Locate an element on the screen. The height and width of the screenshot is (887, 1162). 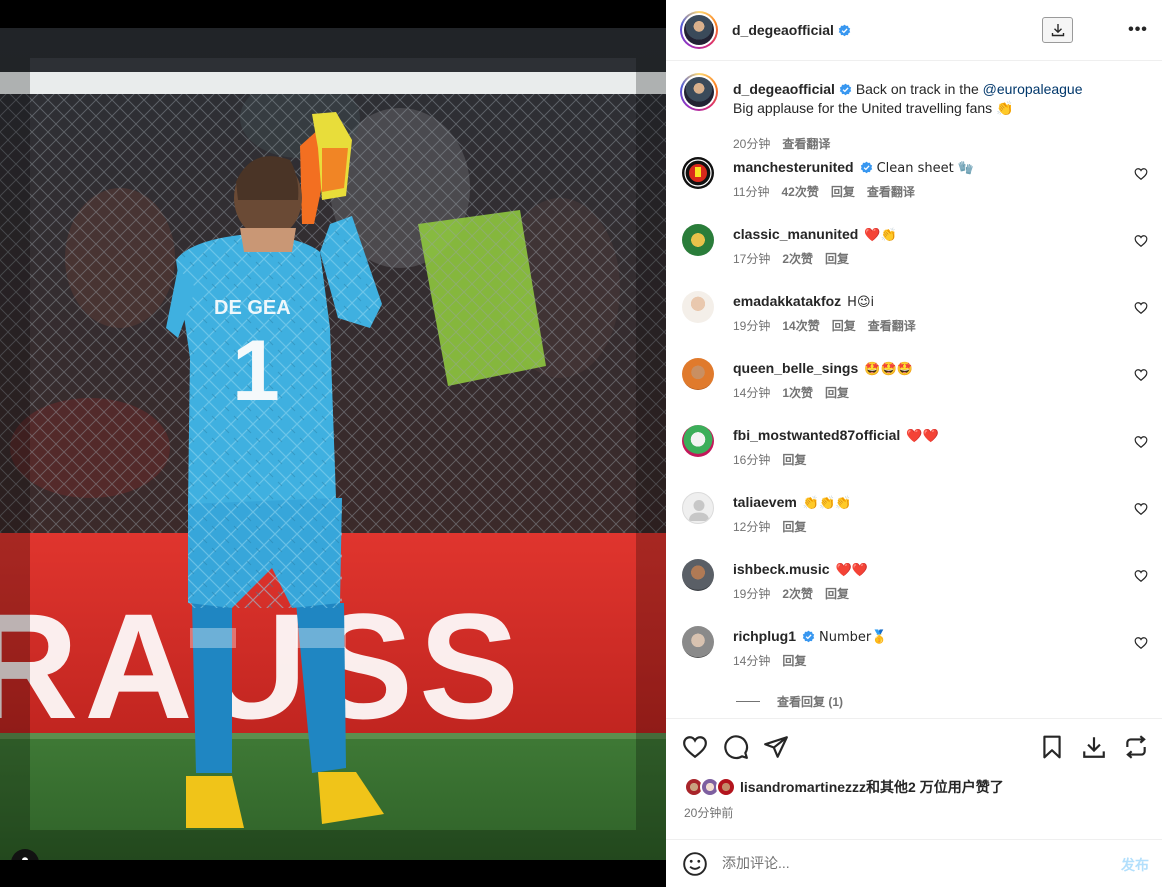
comment-likes: 42次赞 is located at coordinates (799, 191).